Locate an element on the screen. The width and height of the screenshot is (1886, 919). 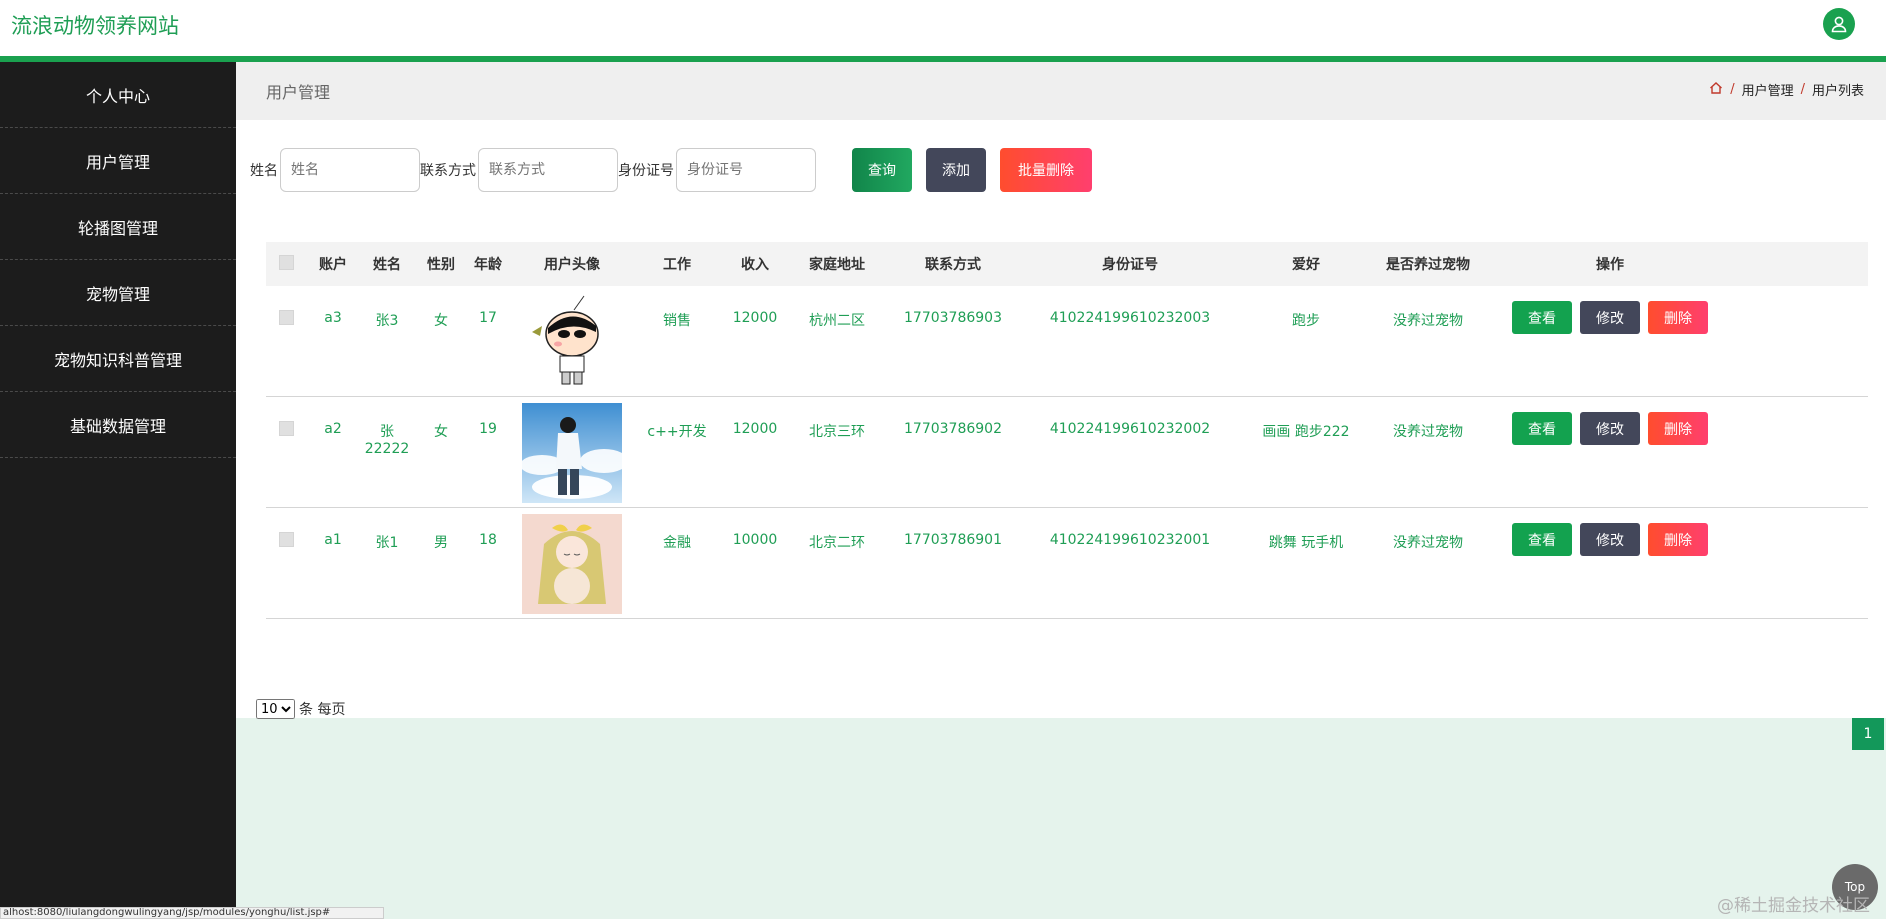
sidebar-item-personal-center: 个人中心 is located at coordinates (118, 95).